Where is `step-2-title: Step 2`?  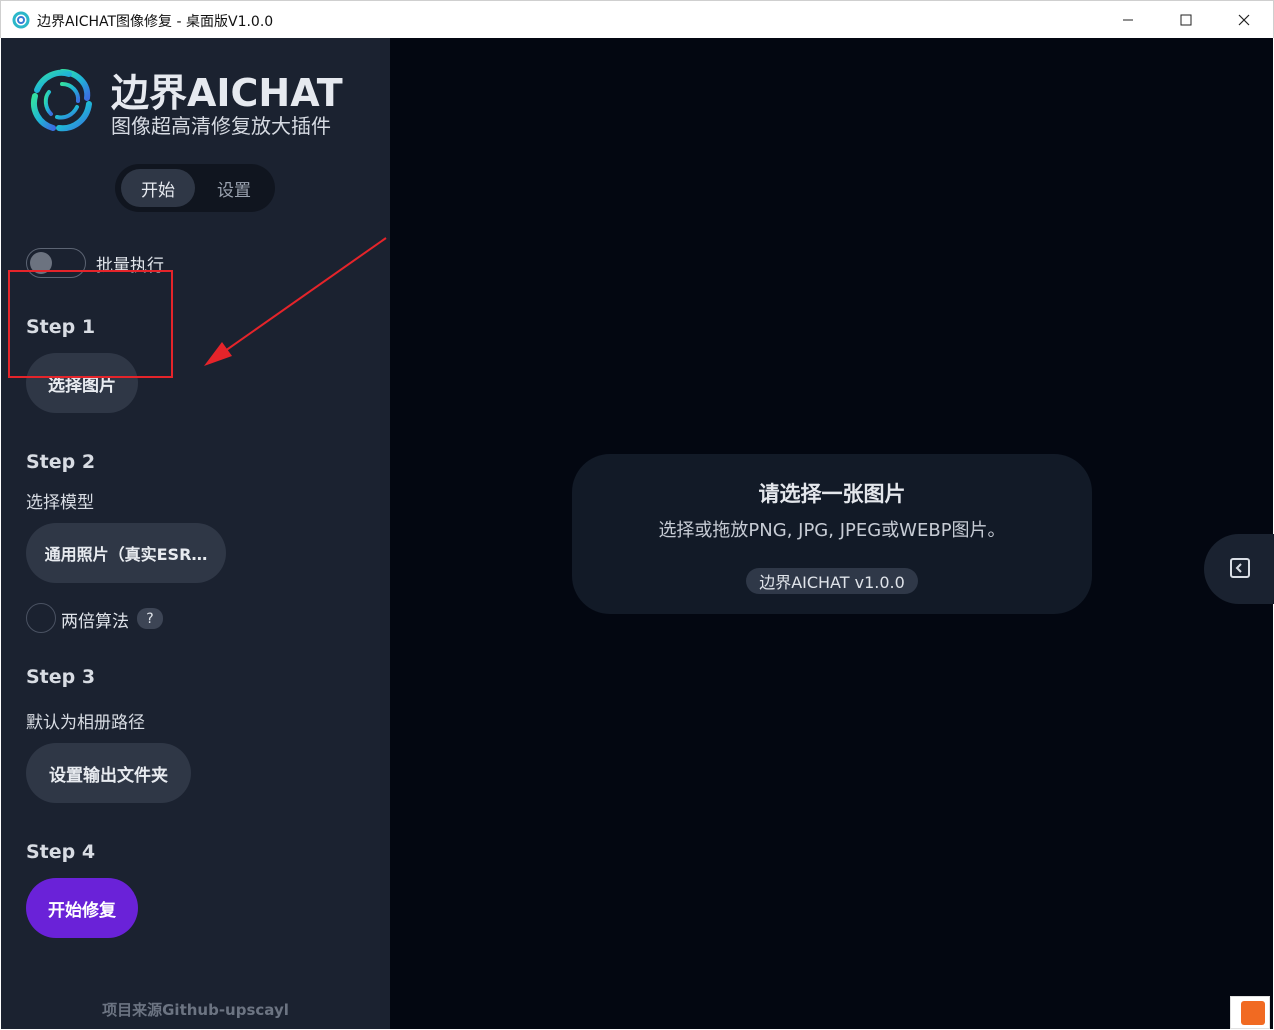 step-2-title: Step 2 is located at coordinates (61, 462).